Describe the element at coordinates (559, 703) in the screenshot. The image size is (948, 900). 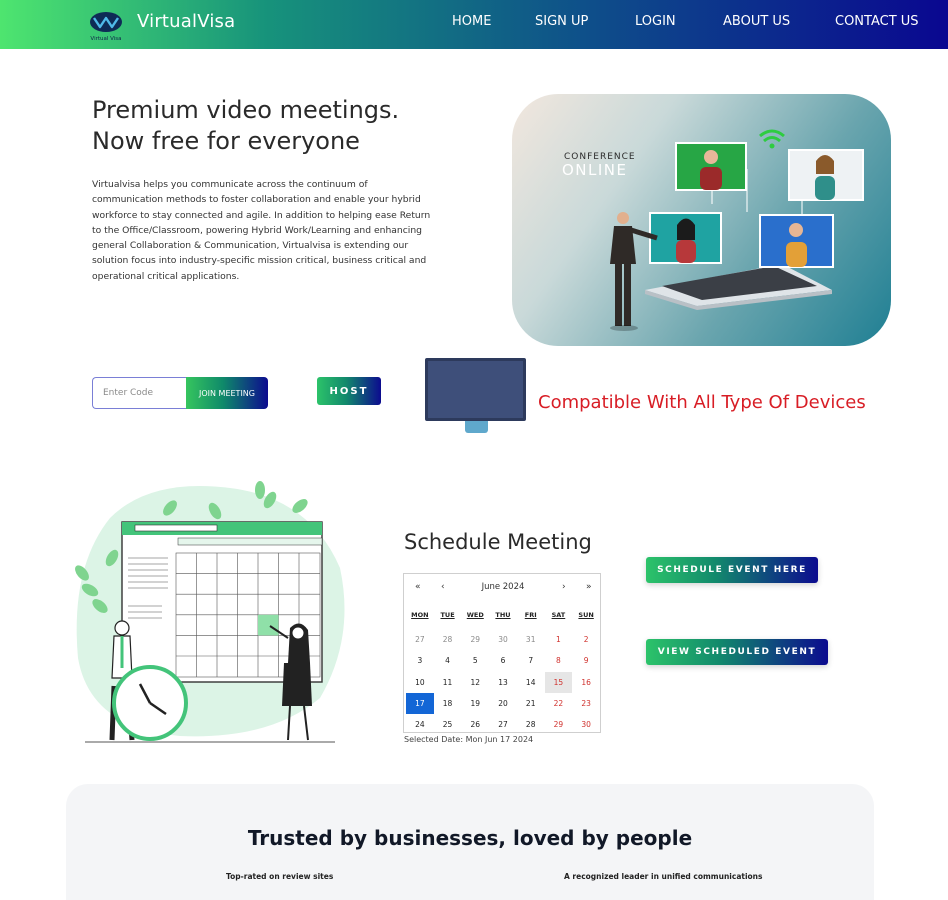
I see `calendar-day: 22` at that location.